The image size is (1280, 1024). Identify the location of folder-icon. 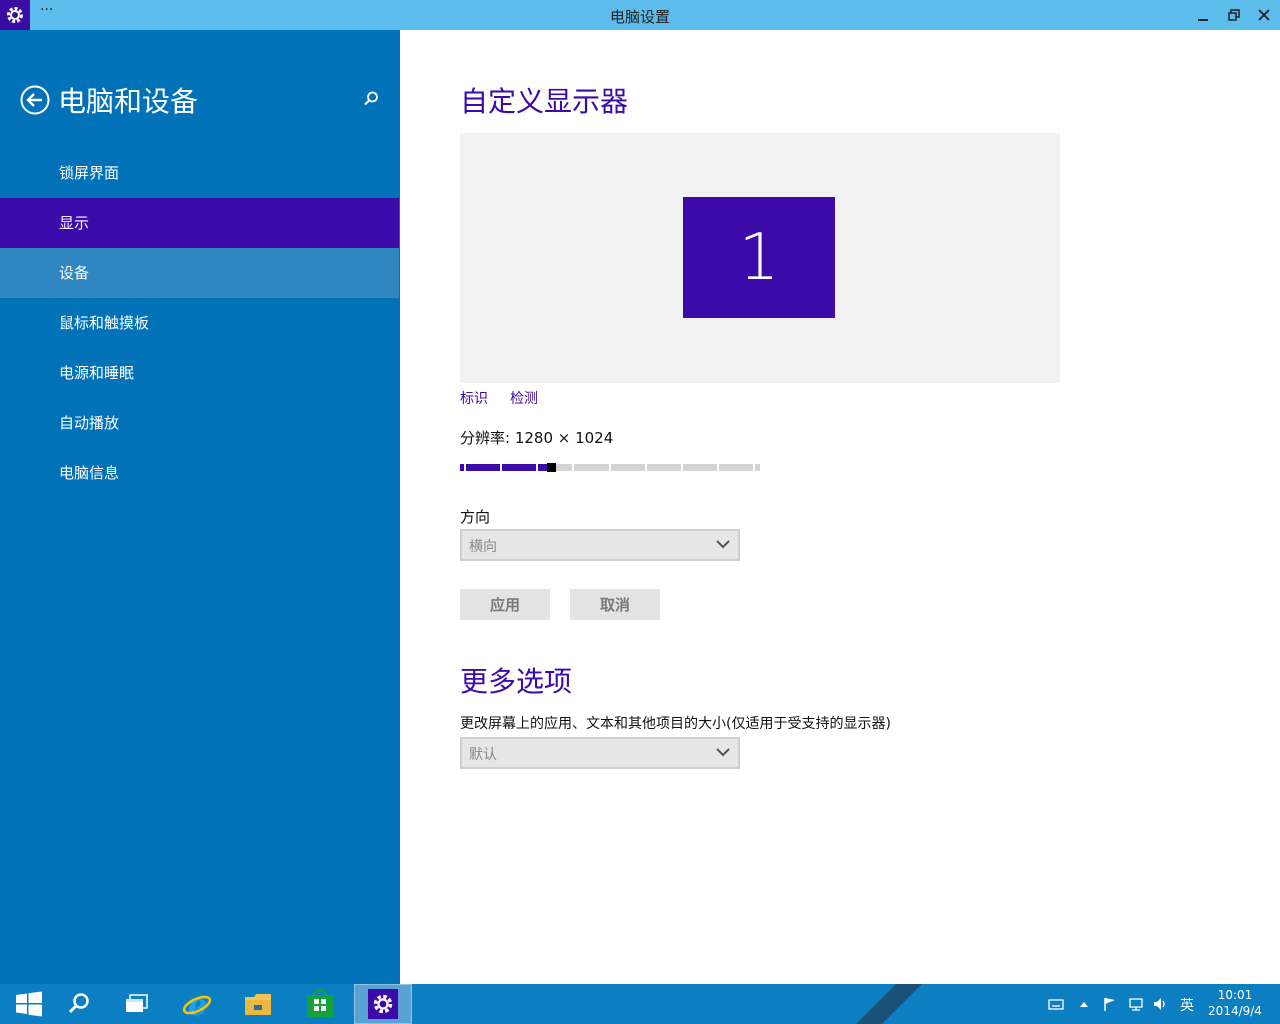
(258, 1004).